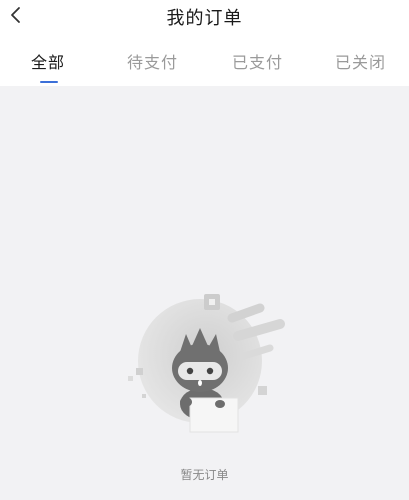 The image size is (409, 500). Describe the element at coordinates (204, 61) in the screenshot. I see `order-status-tabs: 全部 待支付 已支付 已关闭` at that location.